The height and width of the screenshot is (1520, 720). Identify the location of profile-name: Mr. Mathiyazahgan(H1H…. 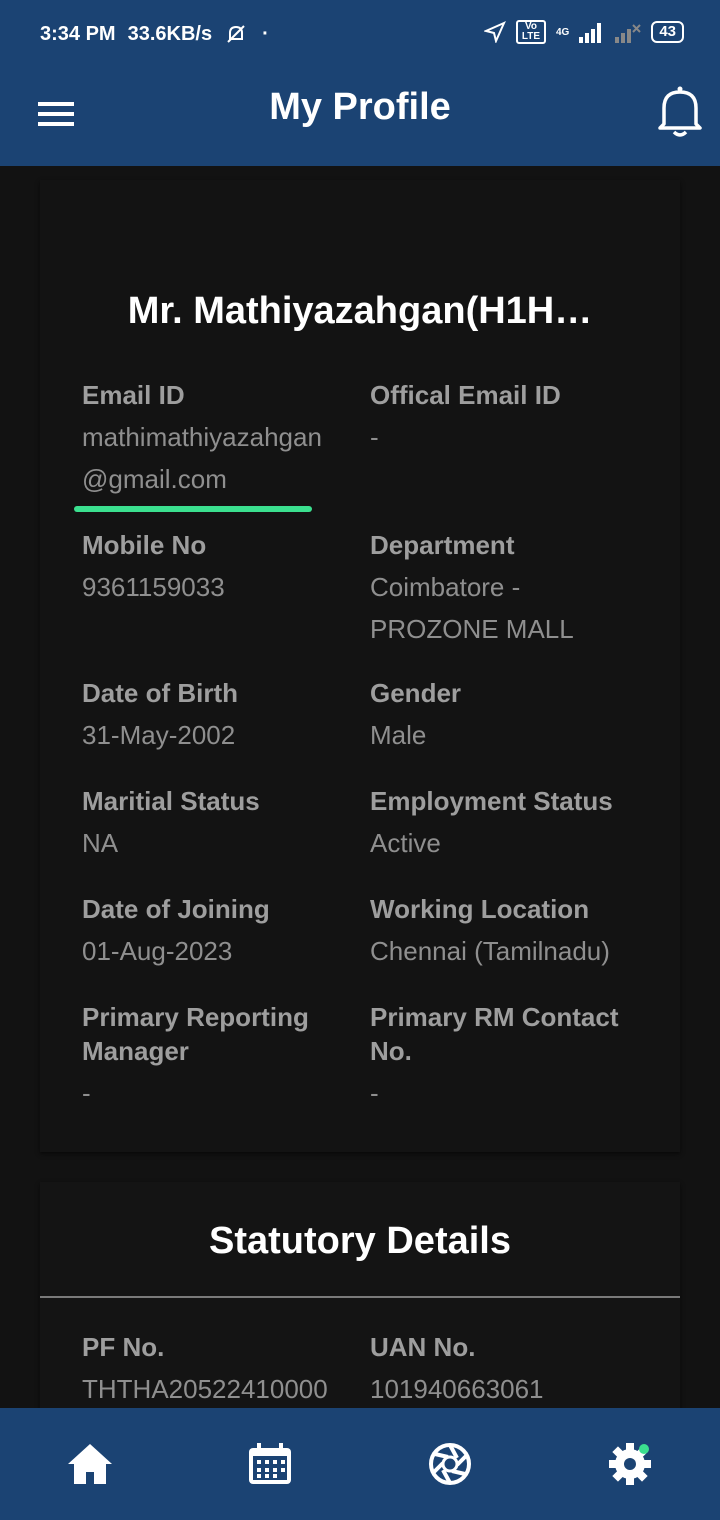
(360, 311).